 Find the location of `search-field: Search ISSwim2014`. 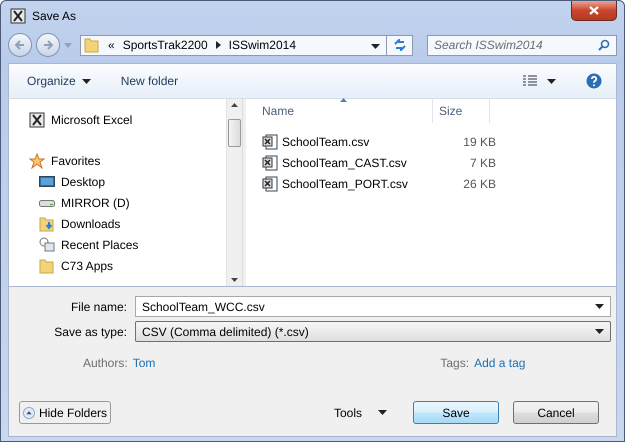

search-field: Search ISSwim2014 is located at coordinates (522, 45).